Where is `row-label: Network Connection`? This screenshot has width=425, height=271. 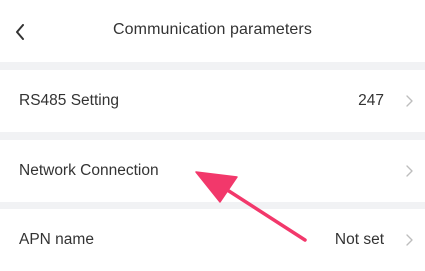 row-label: Network Connection is located at coordinates (89, 170).